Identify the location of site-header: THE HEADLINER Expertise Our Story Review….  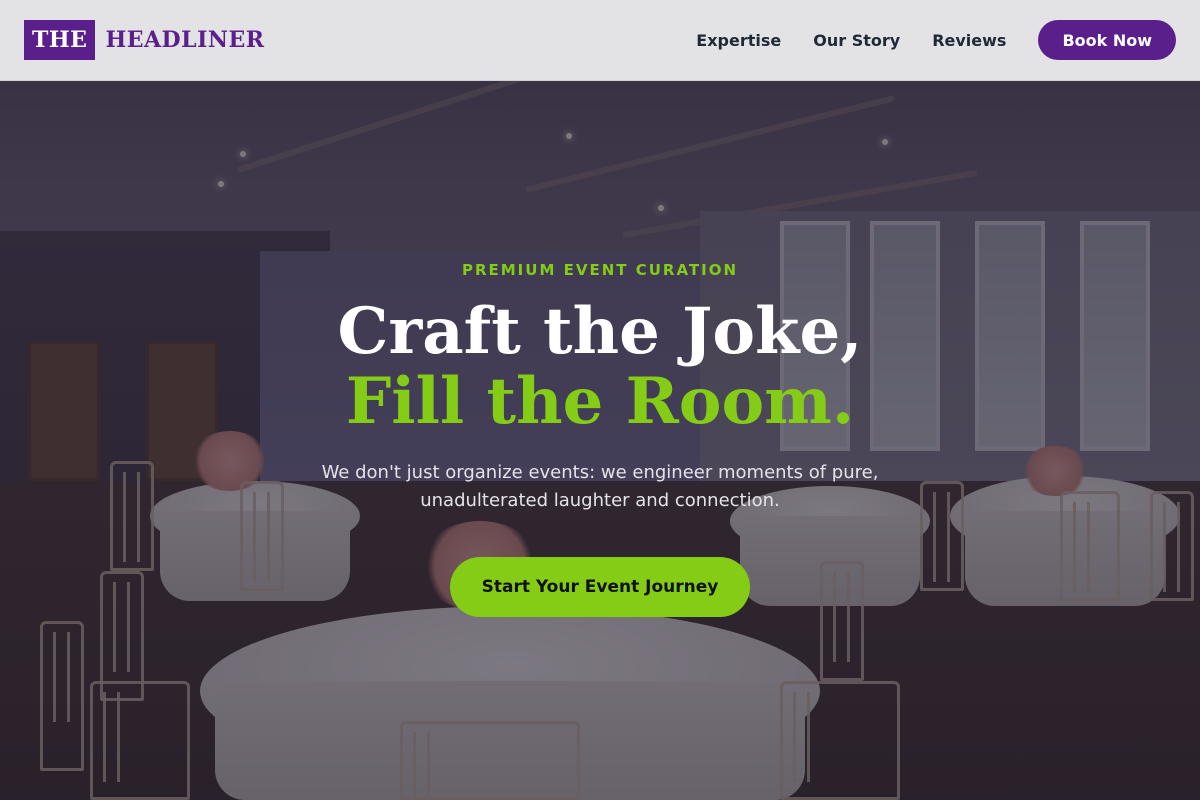
(600, 40).